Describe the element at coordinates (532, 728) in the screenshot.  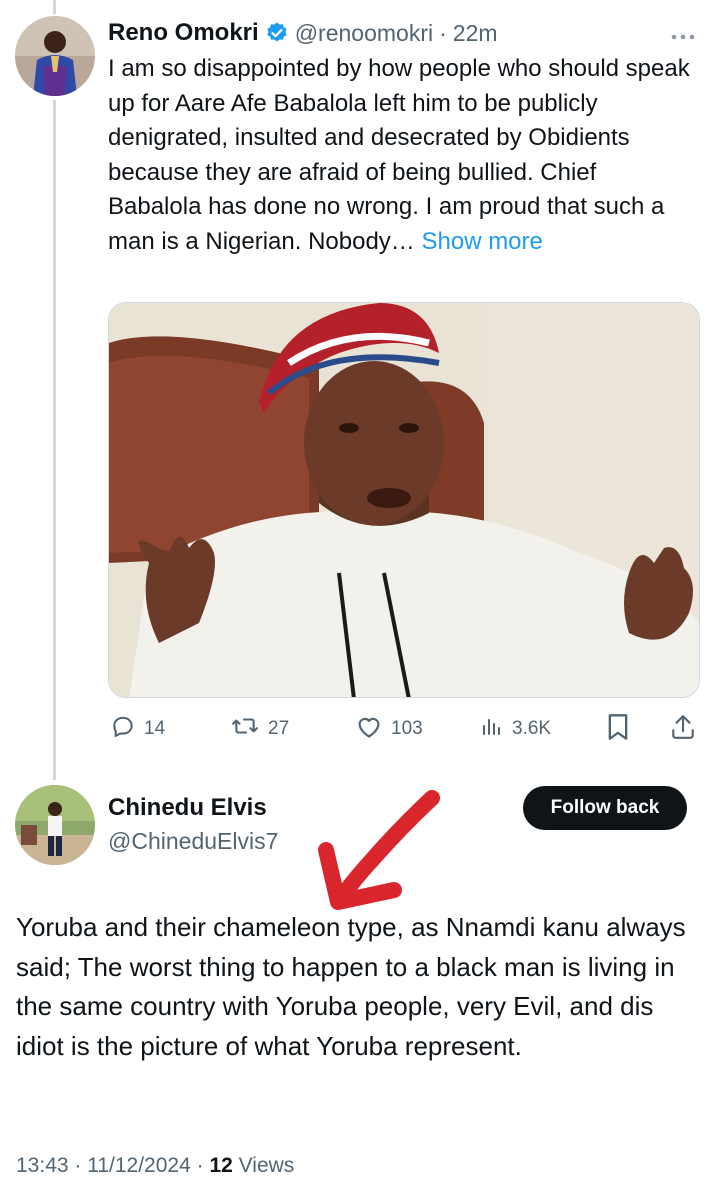
I see `views-count: 3.6K` at that location.